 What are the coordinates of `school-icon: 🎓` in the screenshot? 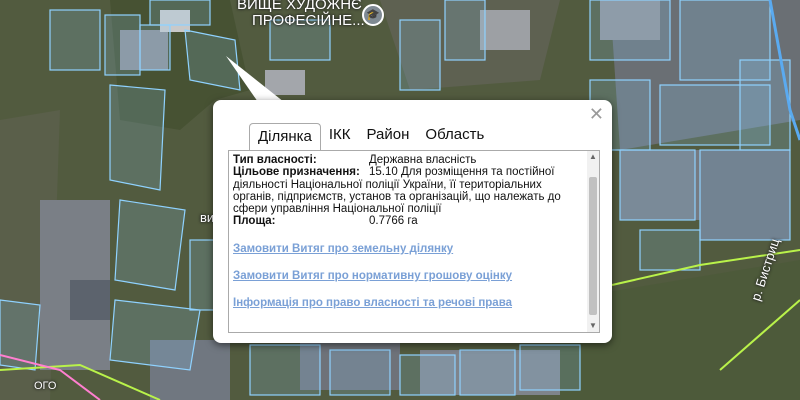 It's located at (373, 15).